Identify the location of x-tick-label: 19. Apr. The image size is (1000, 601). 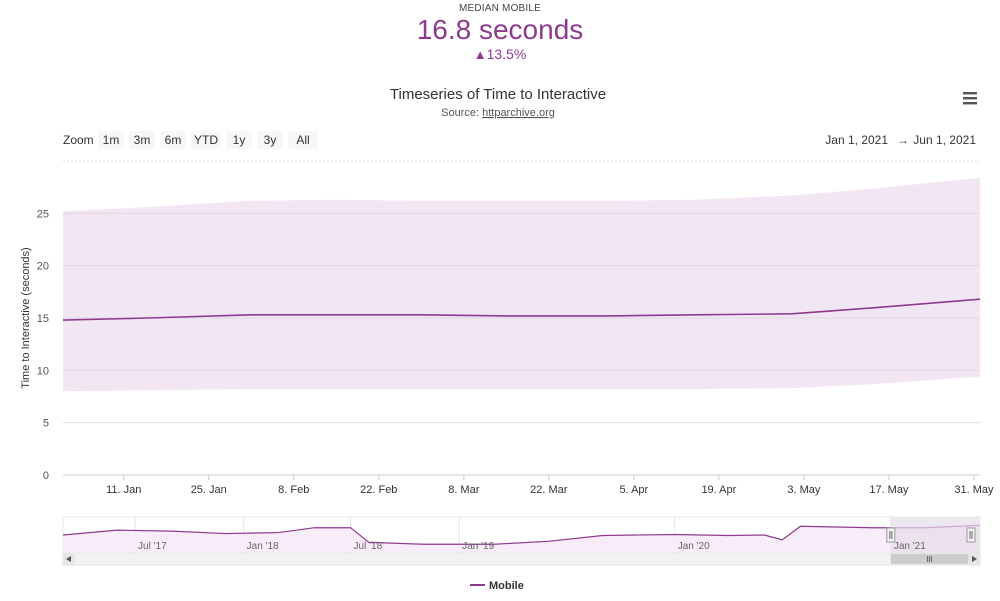
(718, 490).